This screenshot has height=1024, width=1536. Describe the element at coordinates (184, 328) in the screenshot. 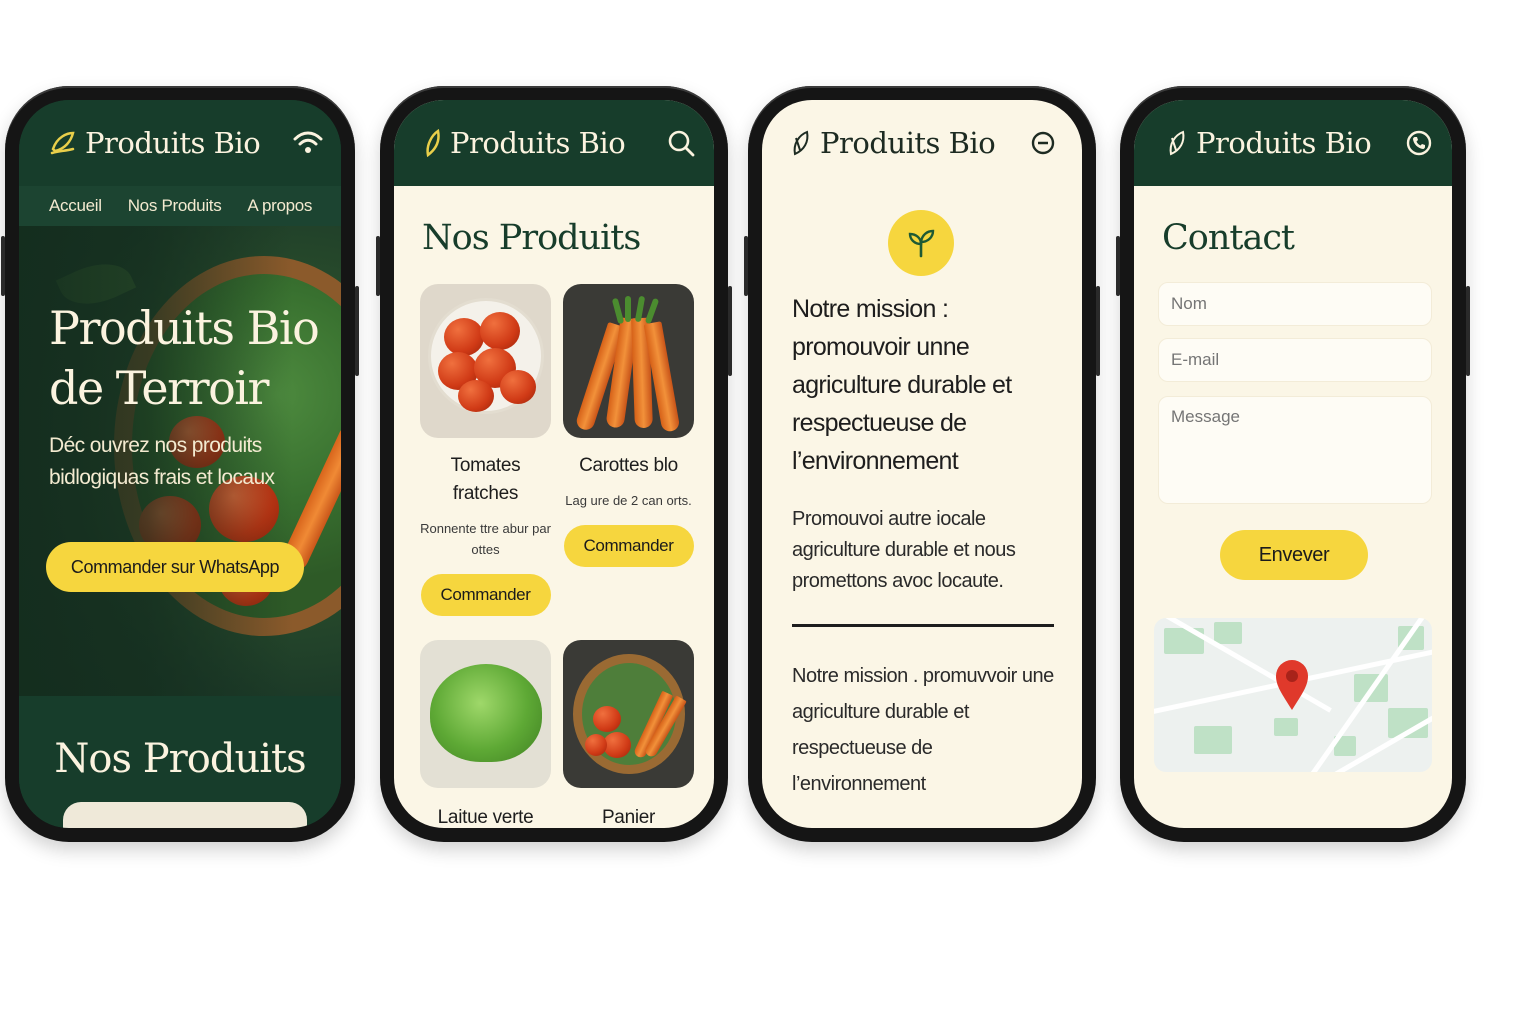

I see `hero-title-line1: Produits Bio` at that location.